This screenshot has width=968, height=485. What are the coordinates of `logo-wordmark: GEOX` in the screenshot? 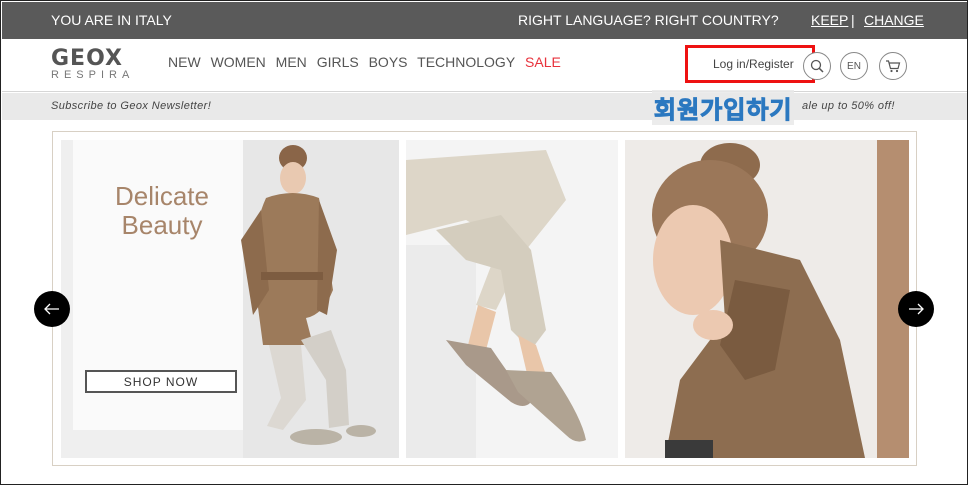 It's located at (87, 58).